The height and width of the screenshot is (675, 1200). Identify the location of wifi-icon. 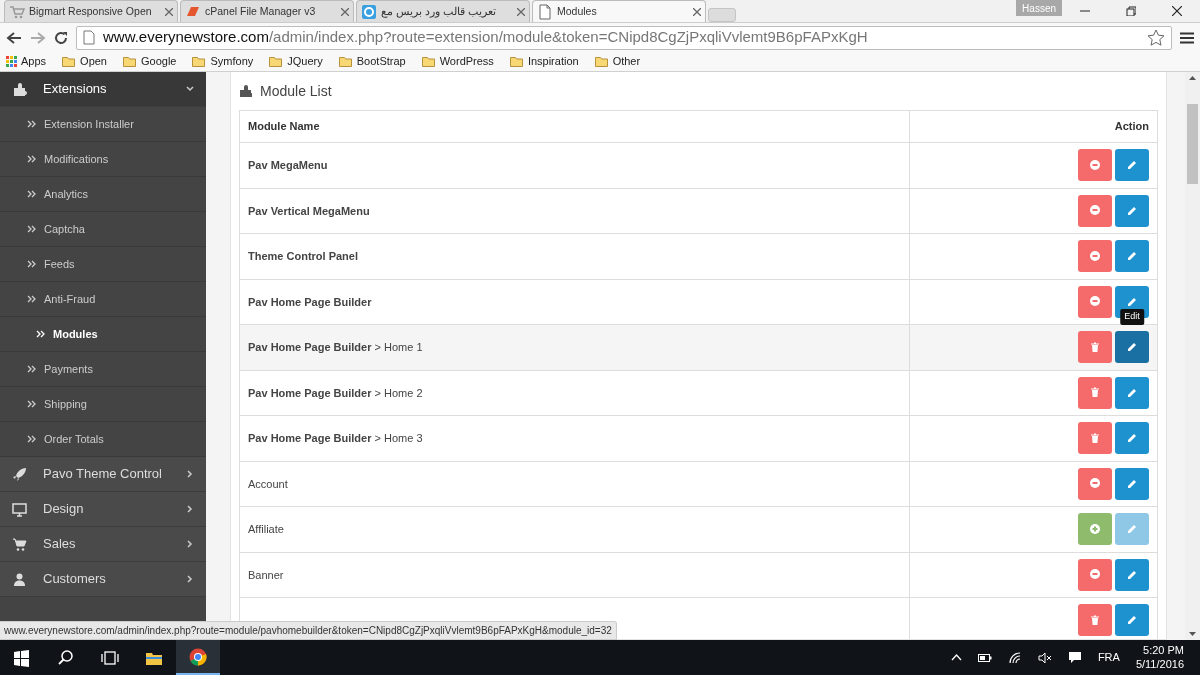
(1014, 657).